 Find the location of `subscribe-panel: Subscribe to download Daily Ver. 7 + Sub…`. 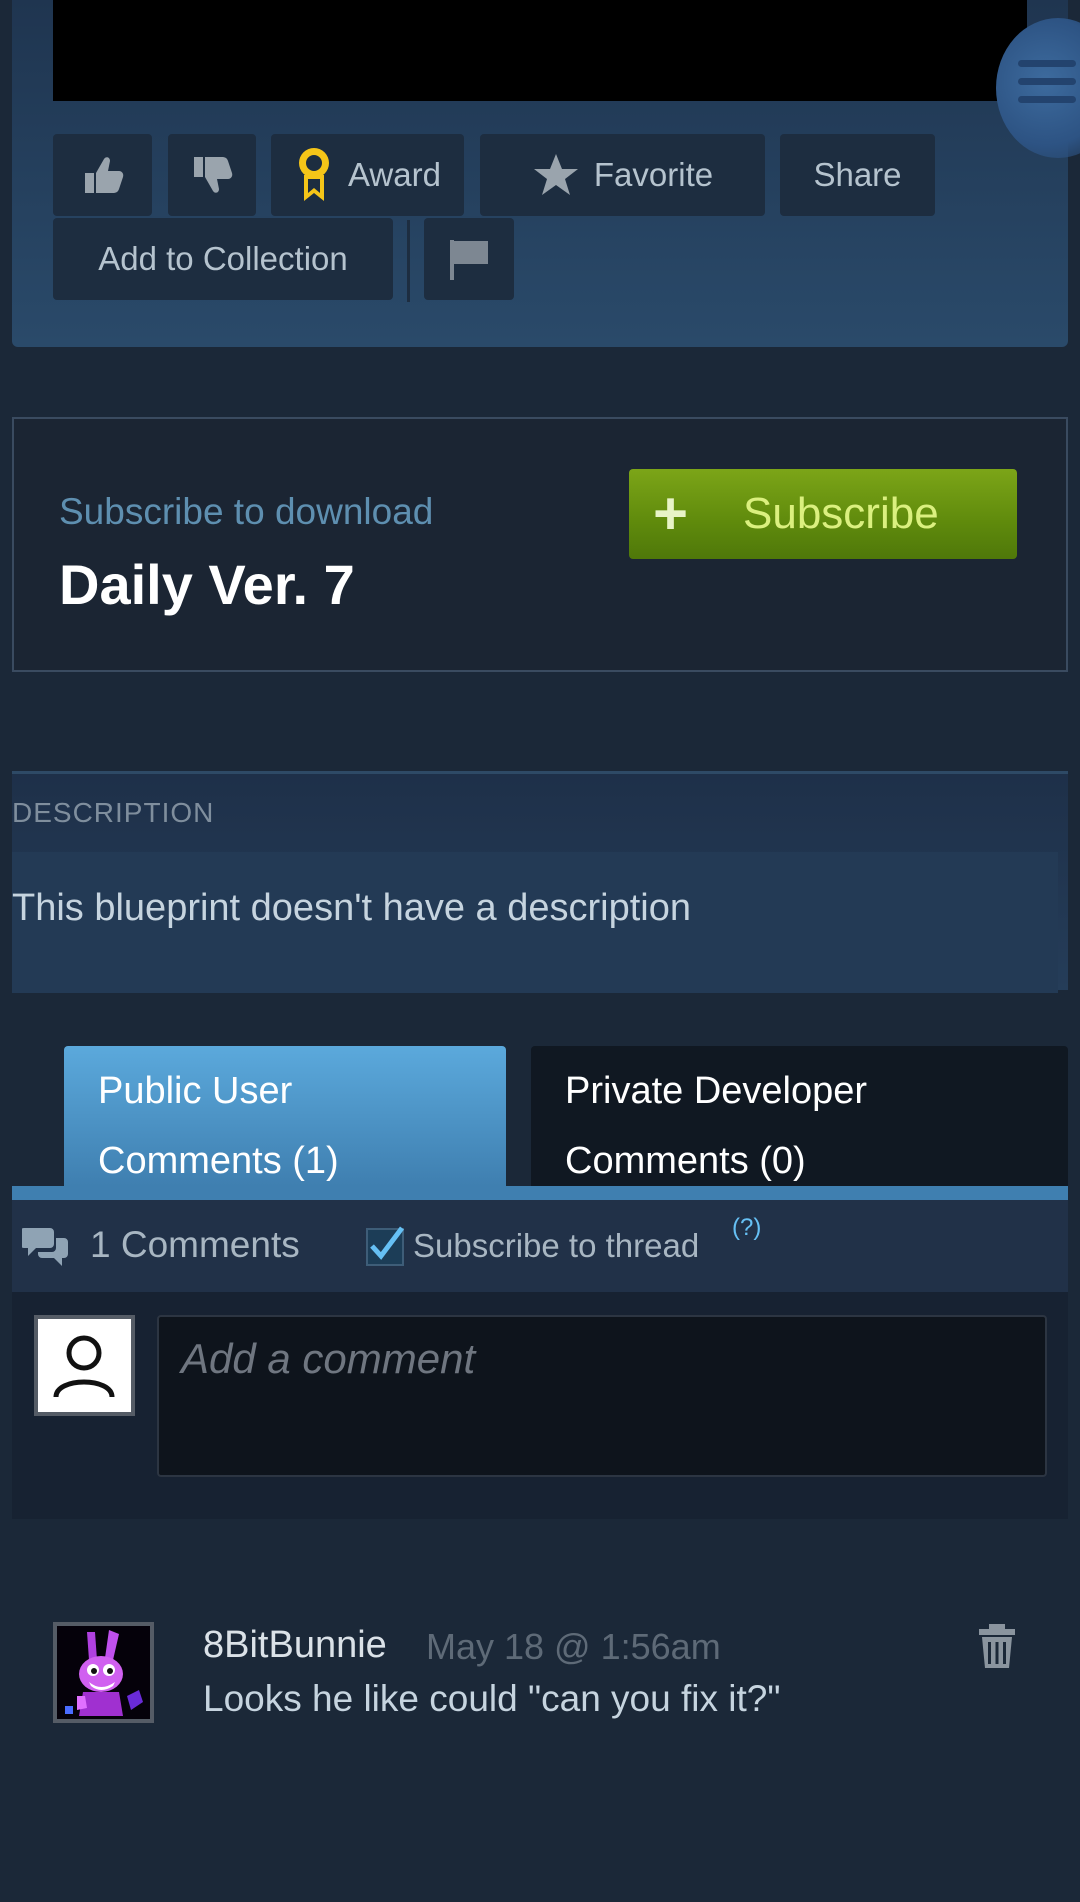

subscribe-panel: Subscribe to download Daily Ver. 7 + Sub… is located at coordinates (540, 544).